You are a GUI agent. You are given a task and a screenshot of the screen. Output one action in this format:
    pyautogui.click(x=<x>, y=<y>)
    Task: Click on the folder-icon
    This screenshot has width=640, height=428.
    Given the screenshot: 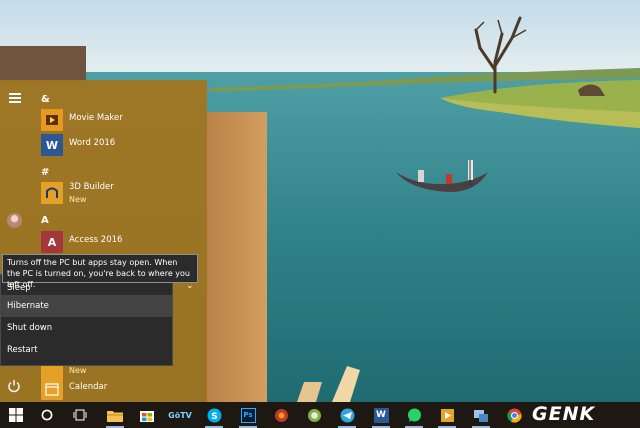 What is the action you would take?
    pyautogui.click(x=115, y=416)
    